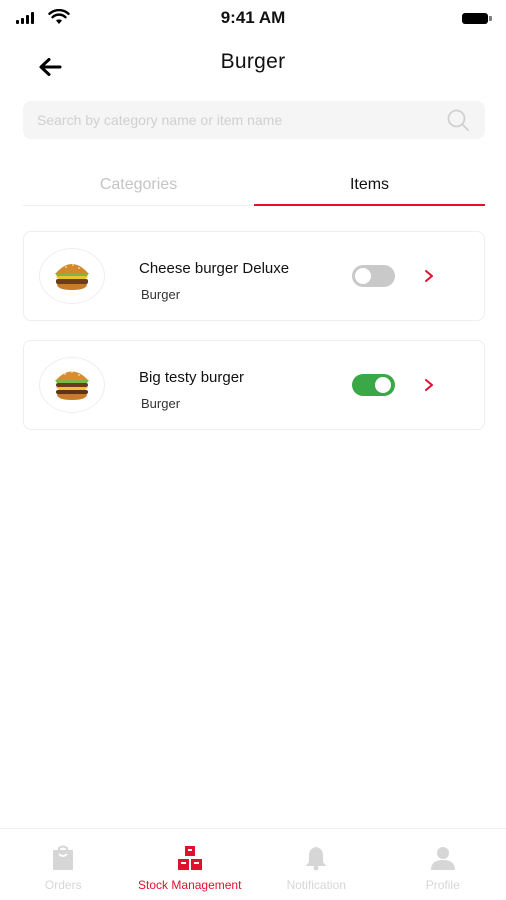  Describe the element at coordinates (369, 187) in the screenshot. I see `tab-items: Items` at that location.